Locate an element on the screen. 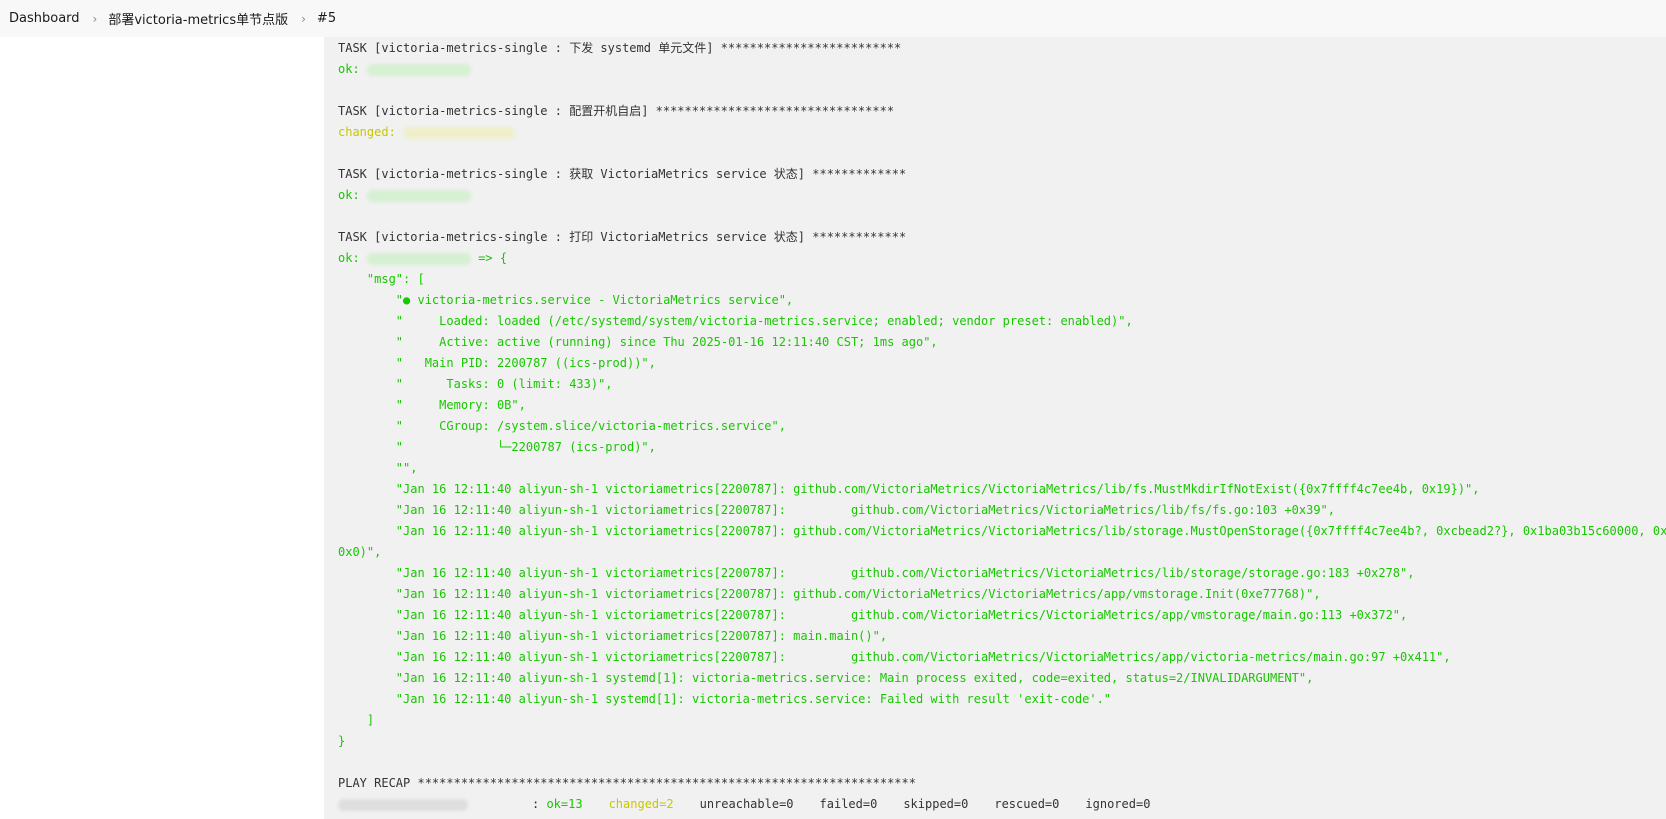 The image size is (1666, 819). msg-line: 0x0)", is located at coordinates (360, 552).